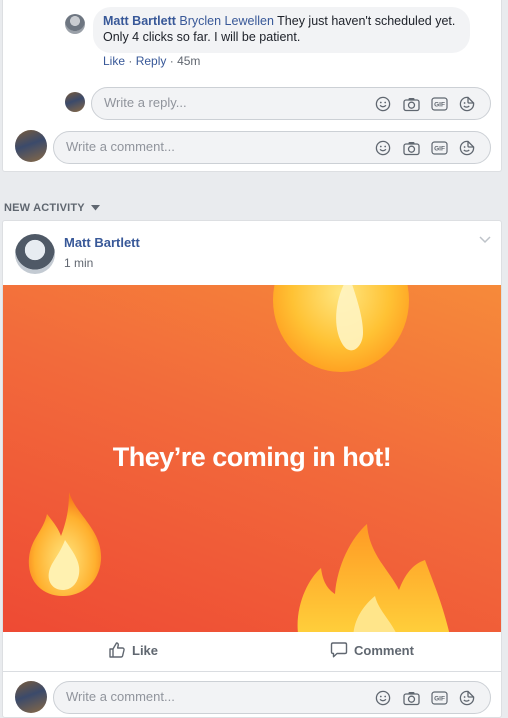  Describe the element at coordinates (485, 240) in the screenshot. I see `chevron-down-icon` at that location.